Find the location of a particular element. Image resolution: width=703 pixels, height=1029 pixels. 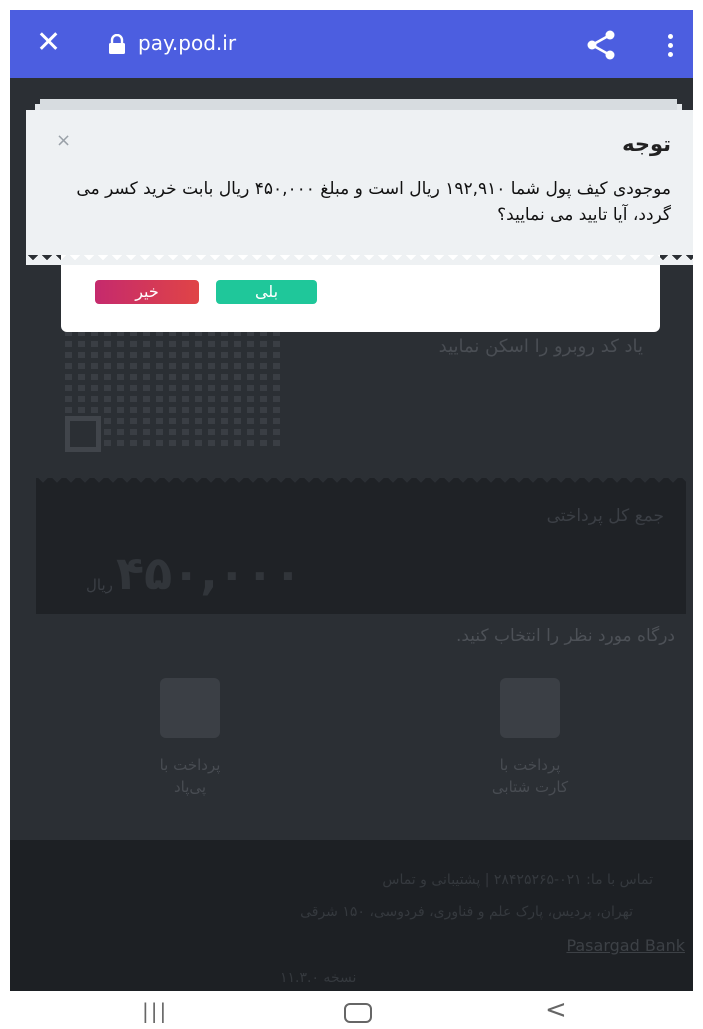

more-vert-icon is located at coordinates (670, 46).